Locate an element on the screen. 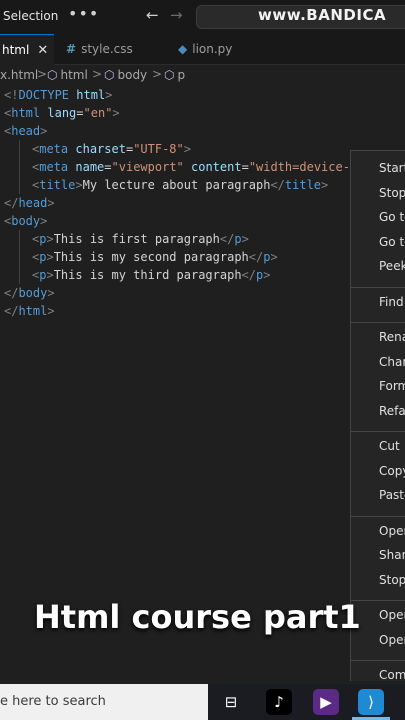  code-line: <body> is located at coordinates (26, 221).